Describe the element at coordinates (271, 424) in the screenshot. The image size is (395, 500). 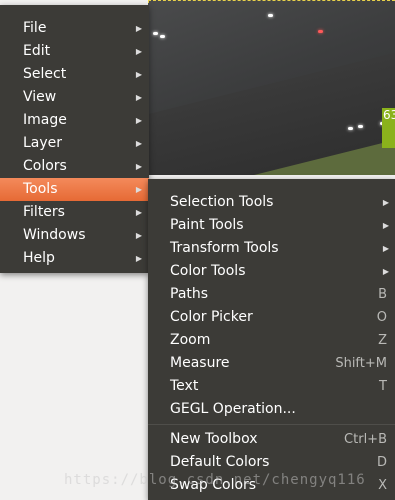
I see `menu-separator` at that location.